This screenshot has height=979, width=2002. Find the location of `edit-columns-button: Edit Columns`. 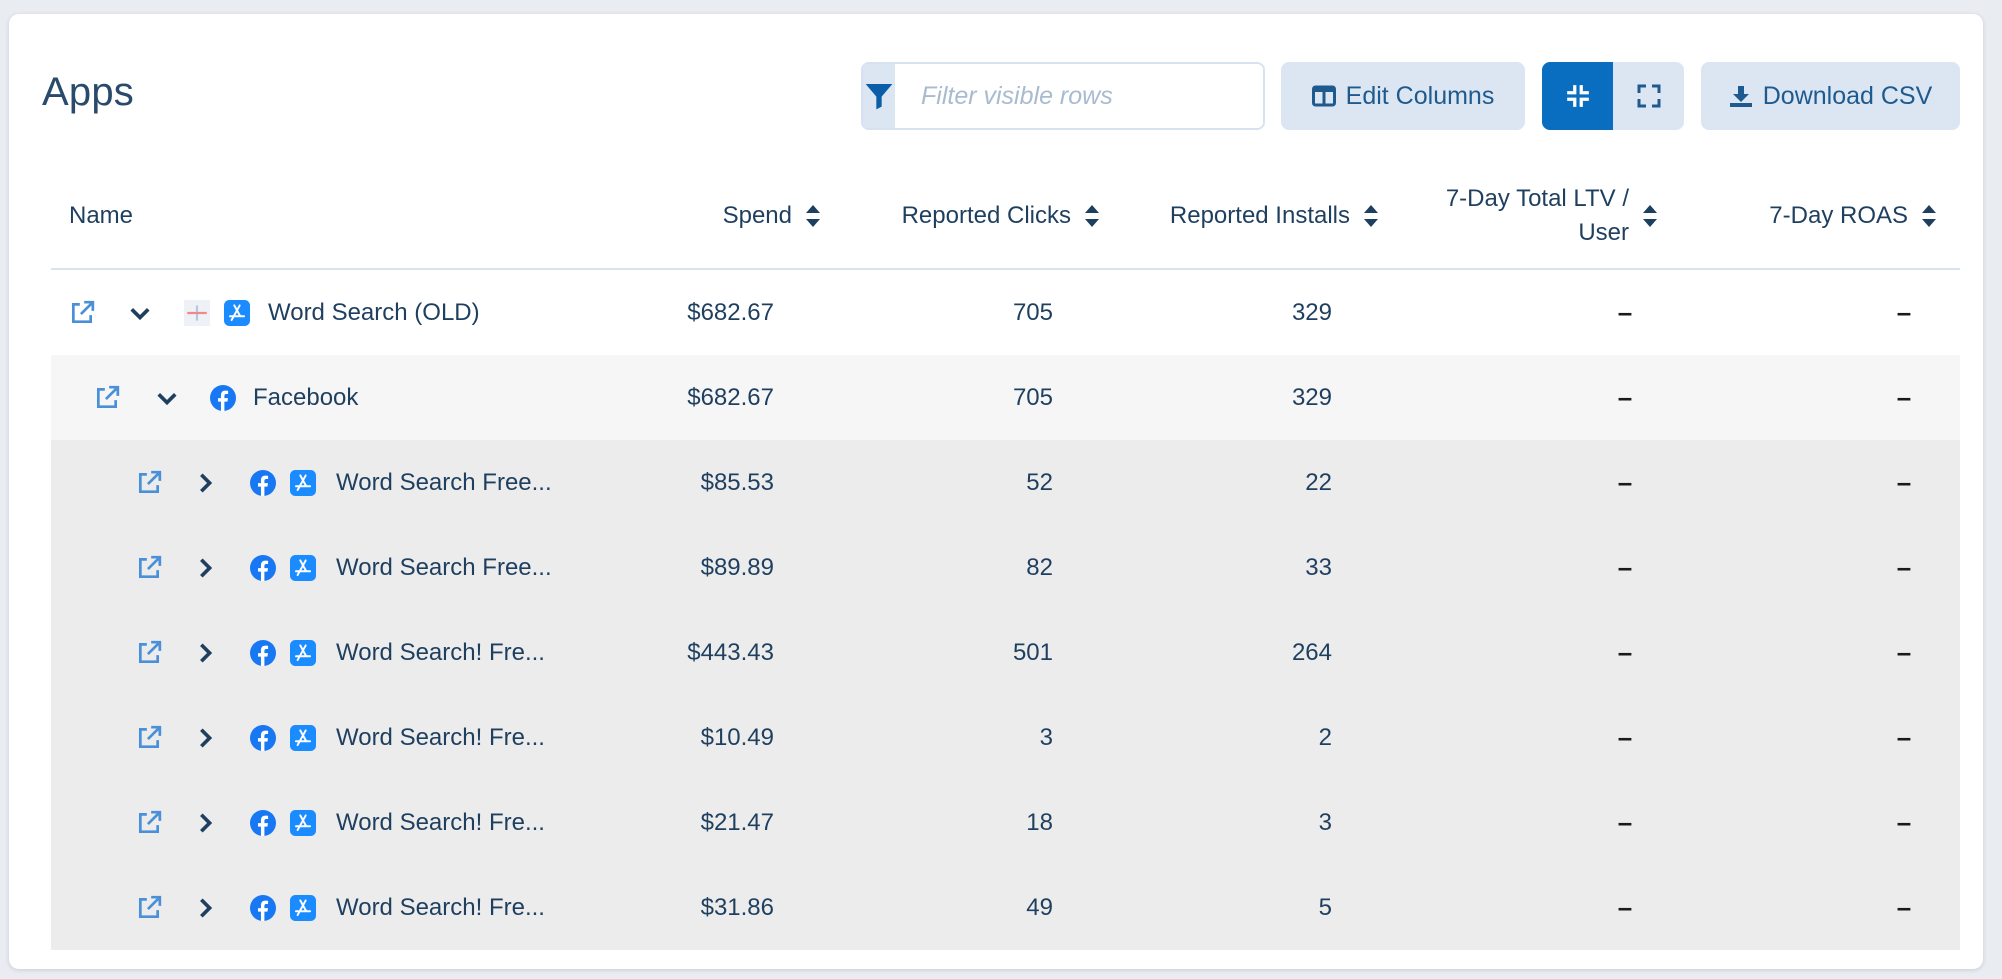

edit-columns-button: Edit Columns is located at coordinates (1403, 96).